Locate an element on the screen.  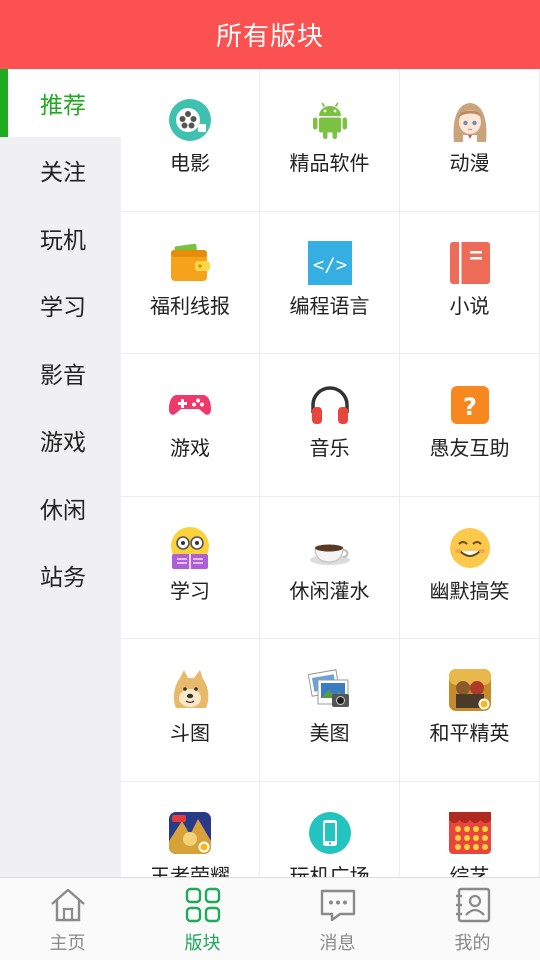
study-face-icon is located at coordinates (190, 547).